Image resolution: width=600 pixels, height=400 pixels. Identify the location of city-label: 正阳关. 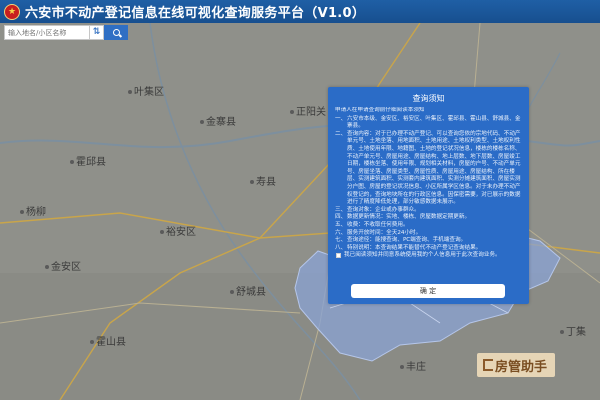
(308, 110).